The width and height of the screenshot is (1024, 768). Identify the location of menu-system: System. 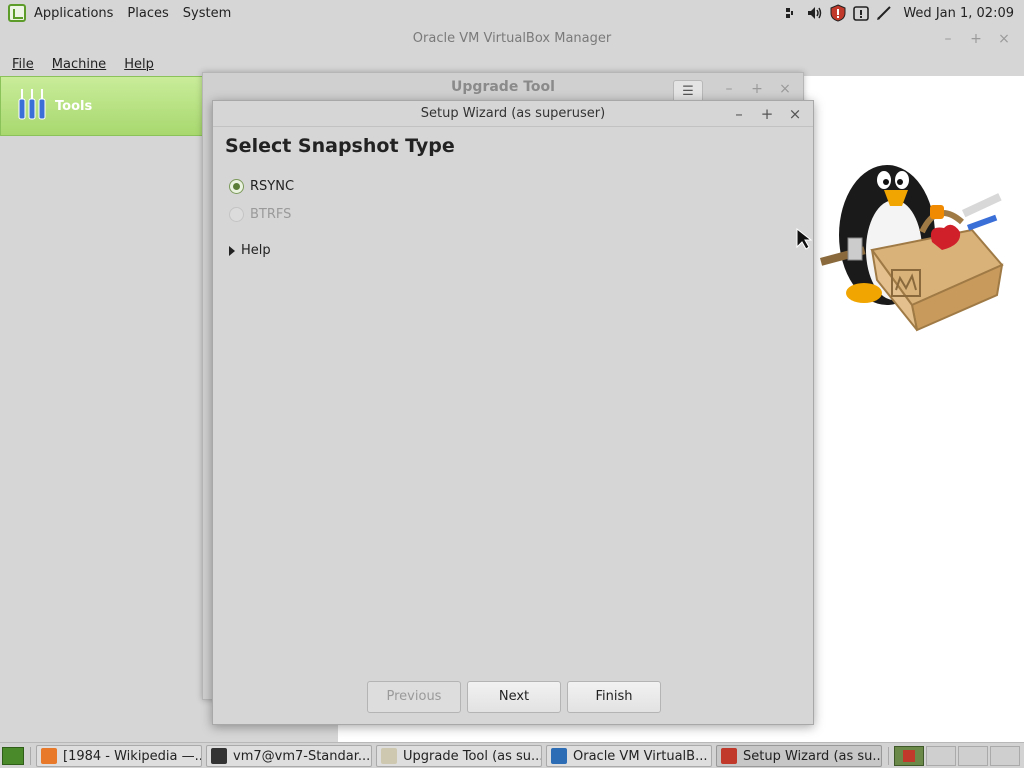
(207, 13).